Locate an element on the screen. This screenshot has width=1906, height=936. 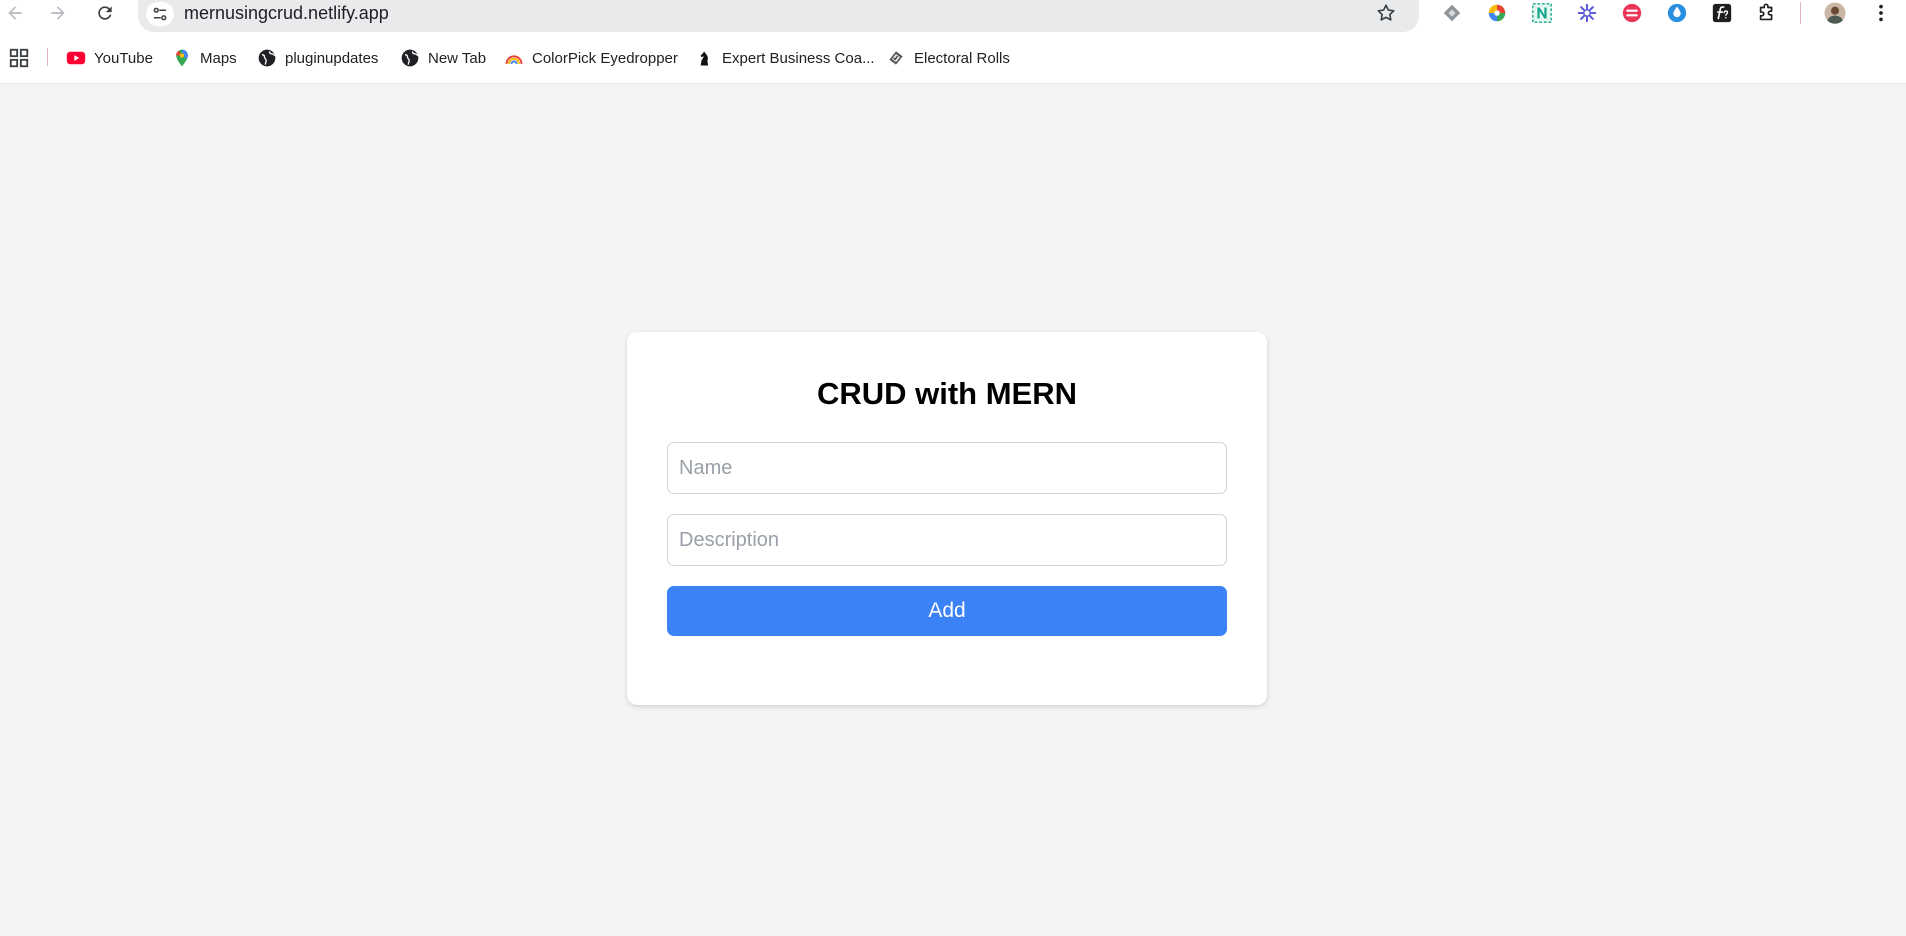
site-info-button is located at coordinates (160, 14).